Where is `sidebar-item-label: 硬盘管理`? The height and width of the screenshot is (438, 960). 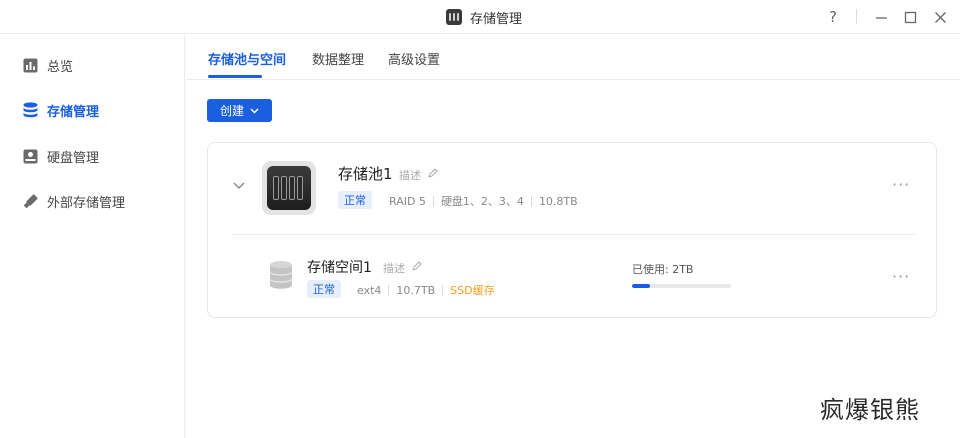
sidebar-item-label: 硬盘管理 is located at coordinates (73, 158).